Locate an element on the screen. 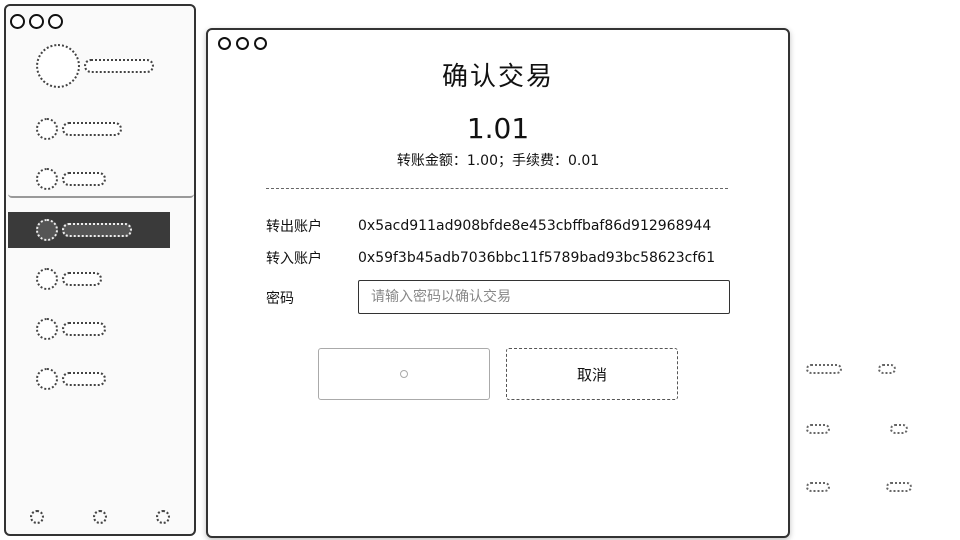 This screenshot has height=540, width=960. total-amount: 1.01 is located at coordinates (498, 128).